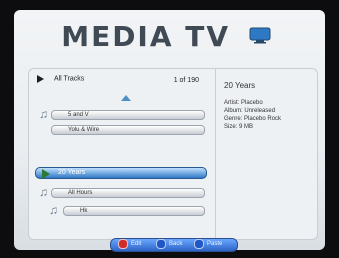 The width and height of the screenshot is (339, 258). What do you see at coordinates (146, 36) in the screenshot?
I see `title-media: MEDIA TV` at bounding box center [146, 36].